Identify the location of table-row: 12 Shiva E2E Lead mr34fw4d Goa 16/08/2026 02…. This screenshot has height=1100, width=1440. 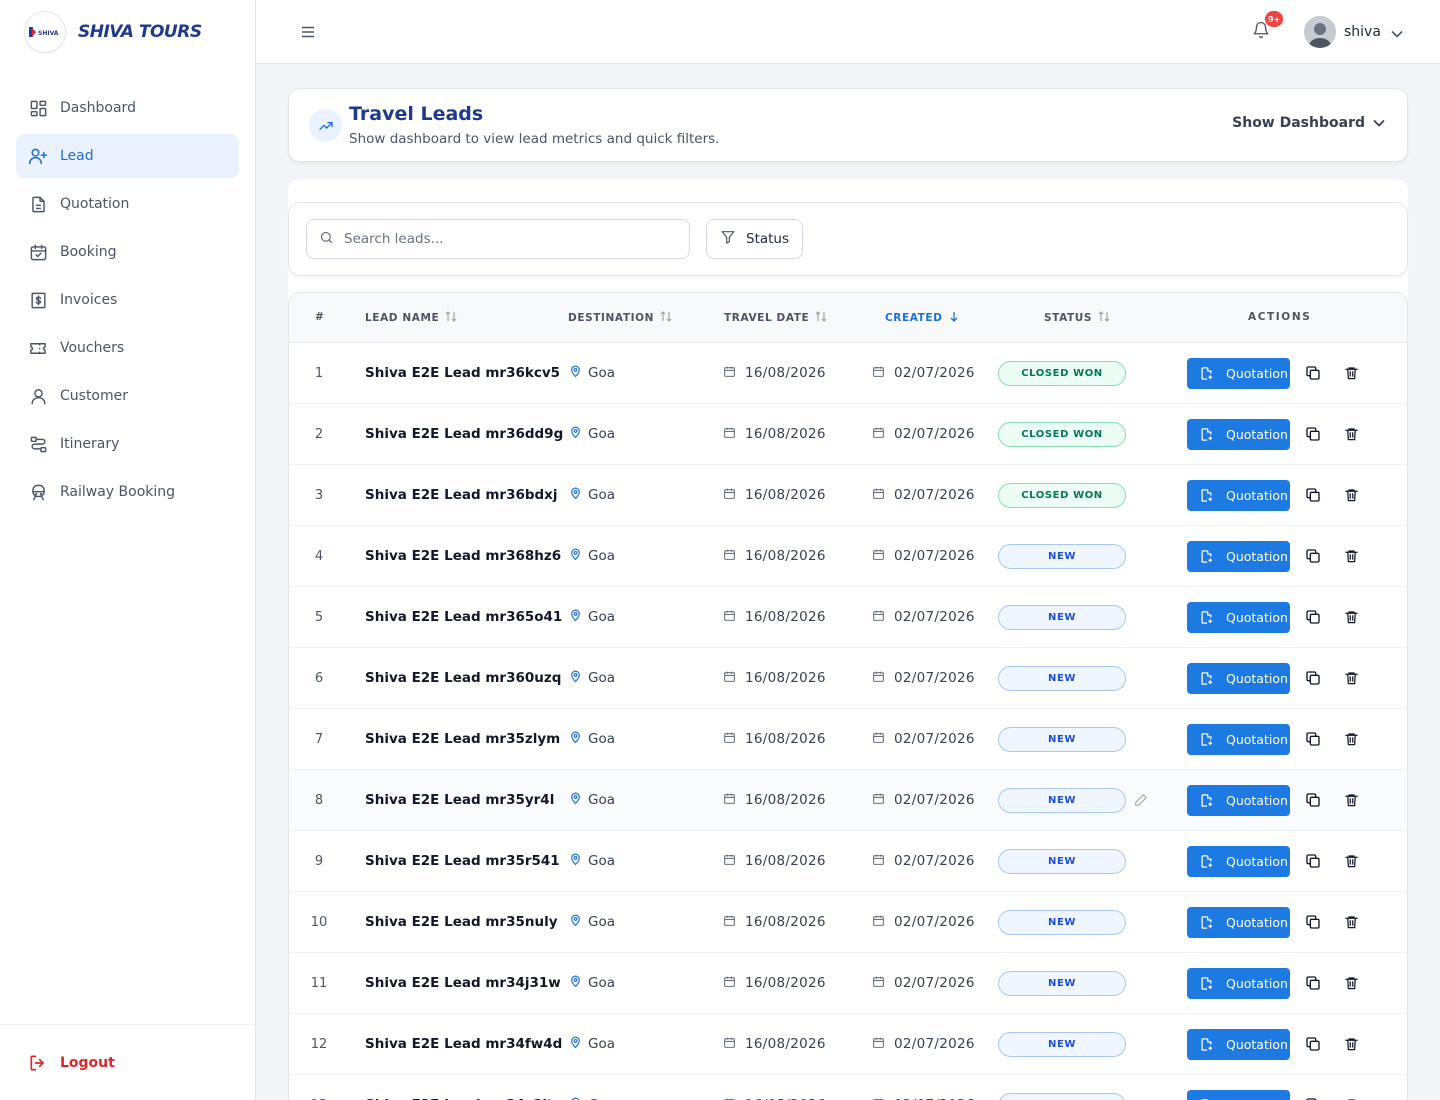
(848, 1044).